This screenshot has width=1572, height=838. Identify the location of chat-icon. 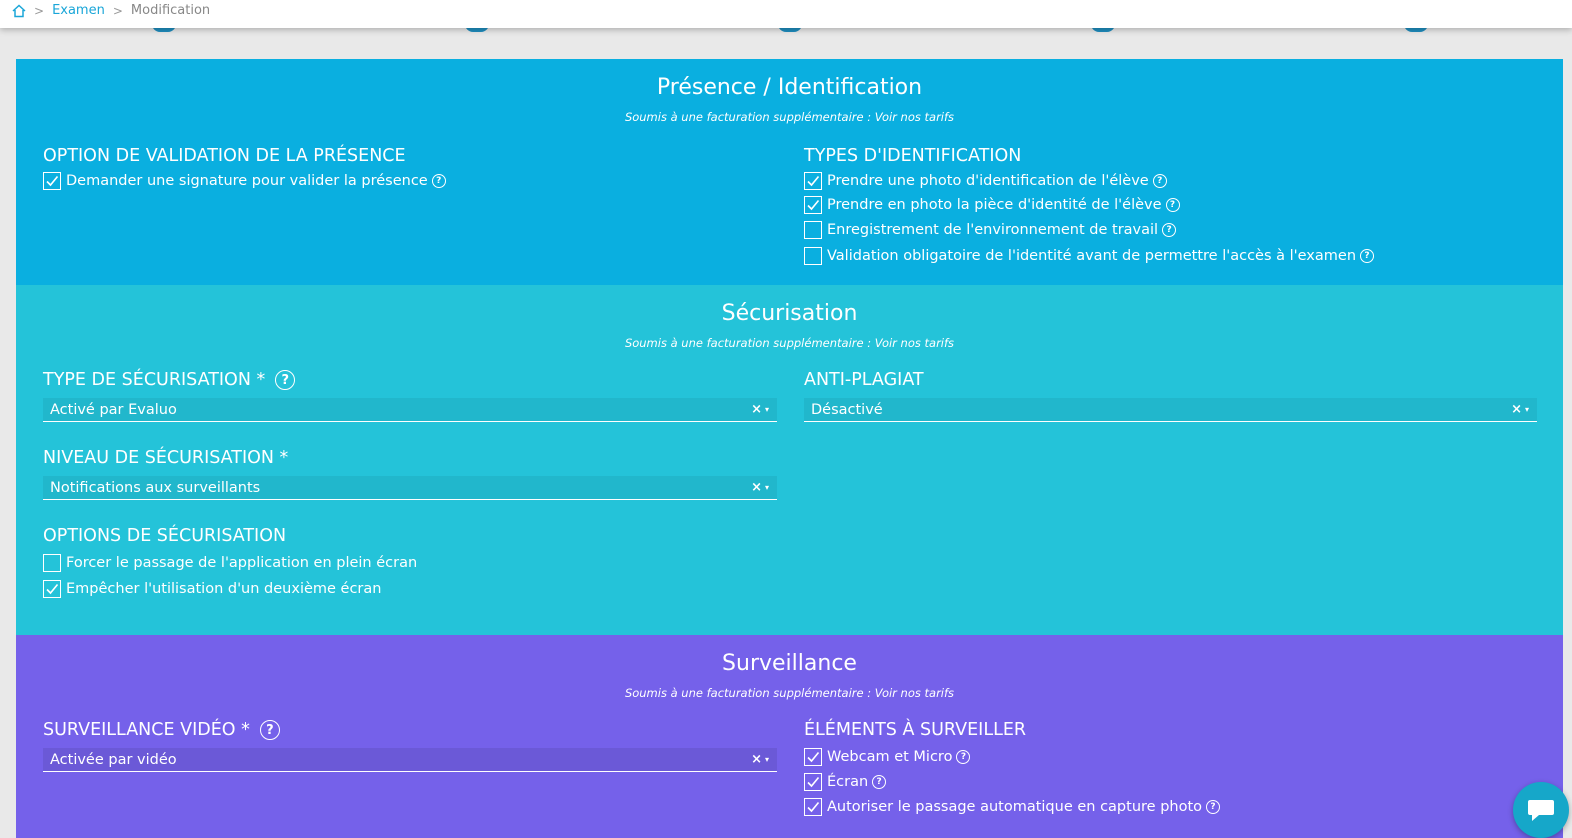
(1541, 810).